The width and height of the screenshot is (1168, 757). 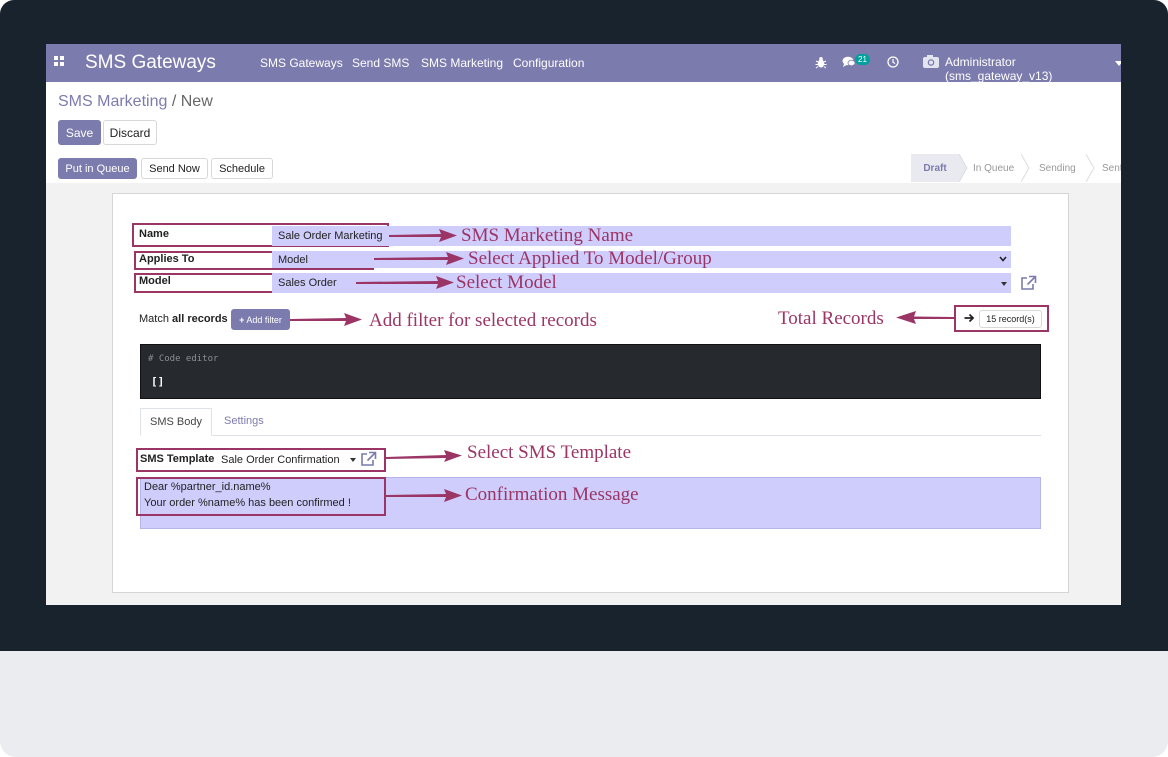 What do you see at coordinates (247, 503) in the screenshot?
I see `message-line-2: Your order %name% has been confirmed !` at bounding box center [247, 503].